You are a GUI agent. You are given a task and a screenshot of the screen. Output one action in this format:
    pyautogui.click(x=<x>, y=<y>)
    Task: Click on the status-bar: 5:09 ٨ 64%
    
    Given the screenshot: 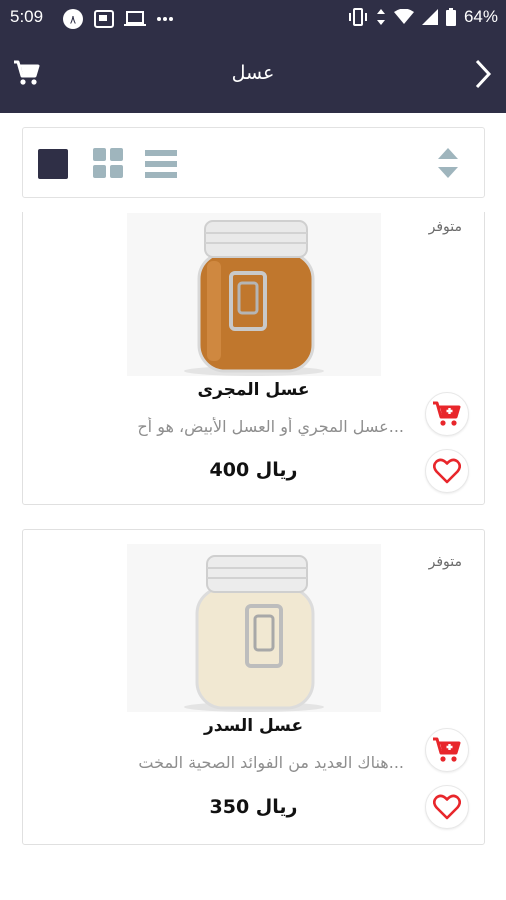 What is the action you would take?
    pyautogui.click(x=253, y=18)
    